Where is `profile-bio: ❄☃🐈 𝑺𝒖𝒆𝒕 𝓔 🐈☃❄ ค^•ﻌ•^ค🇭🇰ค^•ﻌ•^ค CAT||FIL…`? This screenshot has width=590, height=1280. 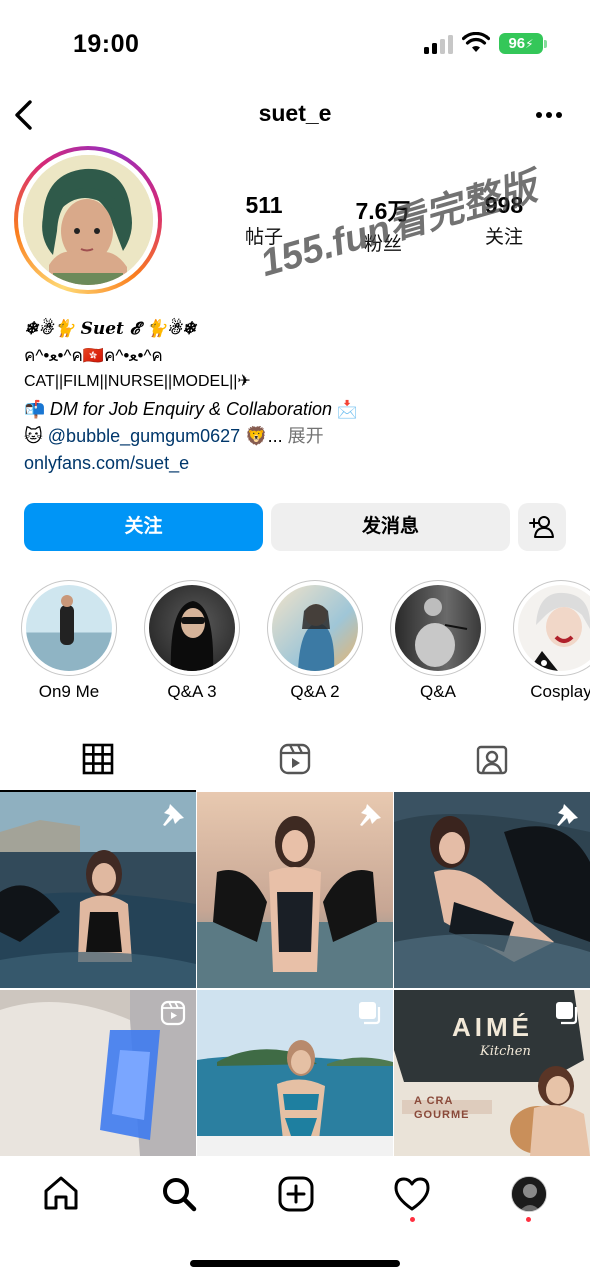 profile-bio: ❄☃🐈 𝑺𝒖𝒆𝒕 𝓔 🐈☃❄ ค^•ﻌ•^ค🇭🇰ค^•ﻌ•^ค CAT||FIL… is located at coordinates (294, 396).